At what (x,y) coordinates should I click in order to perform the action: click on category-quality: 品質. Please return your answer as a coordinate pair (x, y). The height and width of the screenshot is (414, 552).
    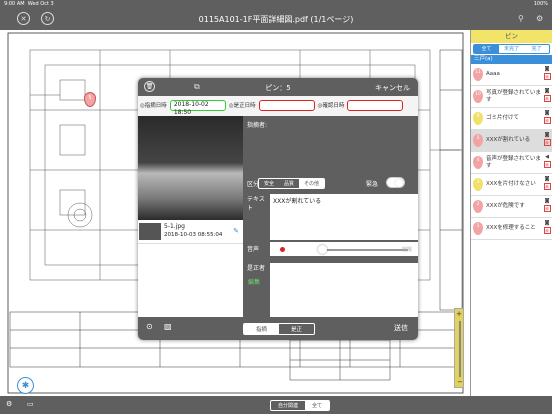
    Looking at the image, I should click on (289, 183).